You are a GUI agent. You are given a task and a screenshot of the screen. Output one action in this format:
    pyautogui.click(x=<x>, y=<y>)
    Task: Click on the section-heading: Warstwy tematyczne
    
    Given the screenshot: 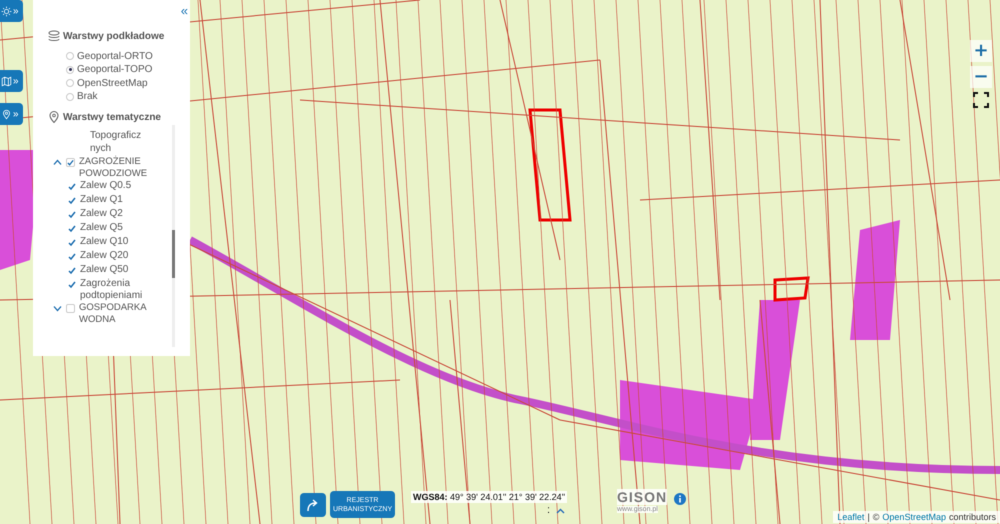 What is the action you would take?
    pyautogui.click(x=112, y=117)
    